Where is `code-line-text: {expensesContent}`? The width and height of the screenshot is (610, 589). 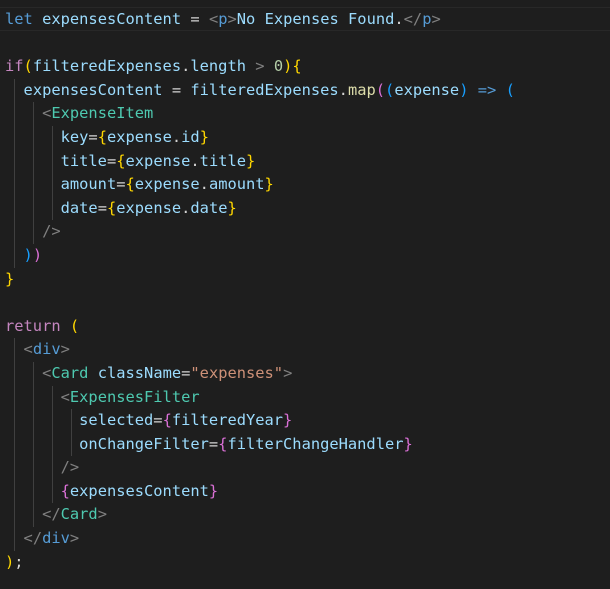 code-line-text: {expensesContent} is located at coordinates (139, 490).